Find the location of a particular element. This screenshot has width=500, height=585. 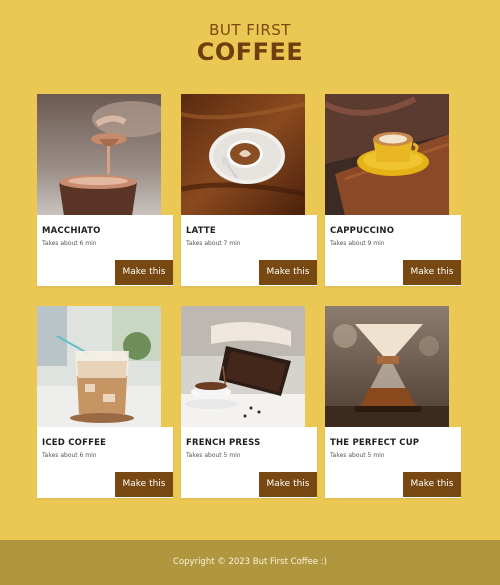

card-body: MACCHIATO Takes about 6 min Make this is located at coordinates (105, 250).